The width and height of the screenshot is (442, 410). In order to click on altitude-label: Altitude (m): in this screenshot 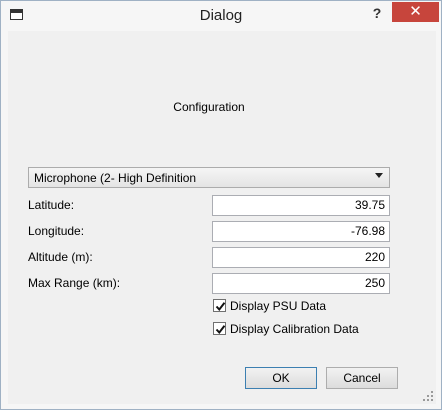, I will do `click(60, 257)`.